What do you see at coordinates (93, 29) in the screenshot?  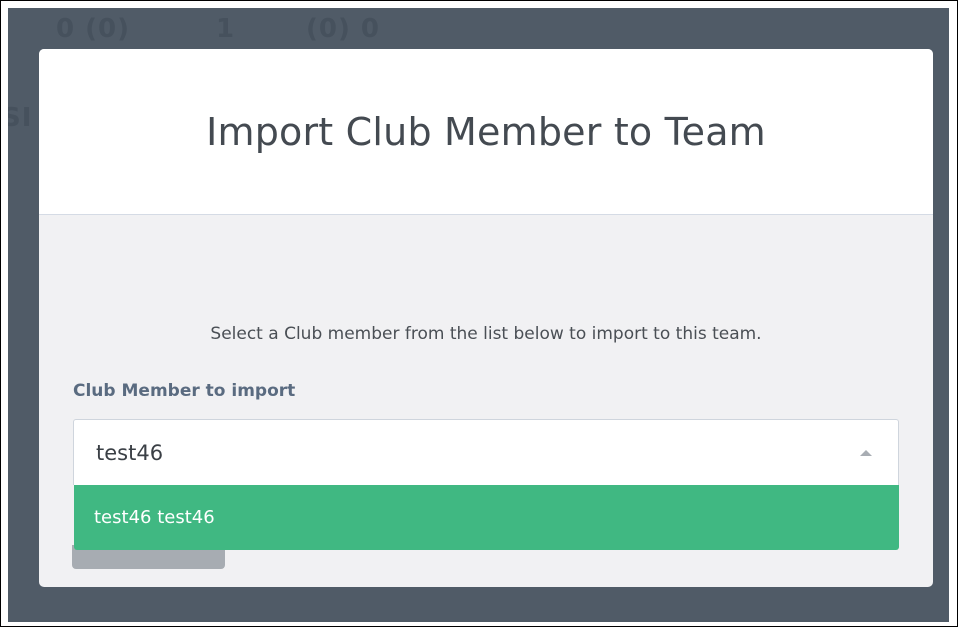 I see `background-score-text: 0 (0)` at bounding box center [93, 29].